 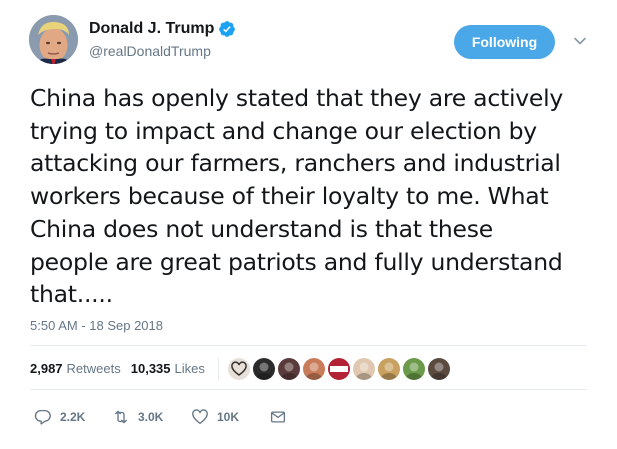 What do you see at coordinates (504, 42) in the screenshot?
I see `following-button: Following` at bounding box center [504, 42].